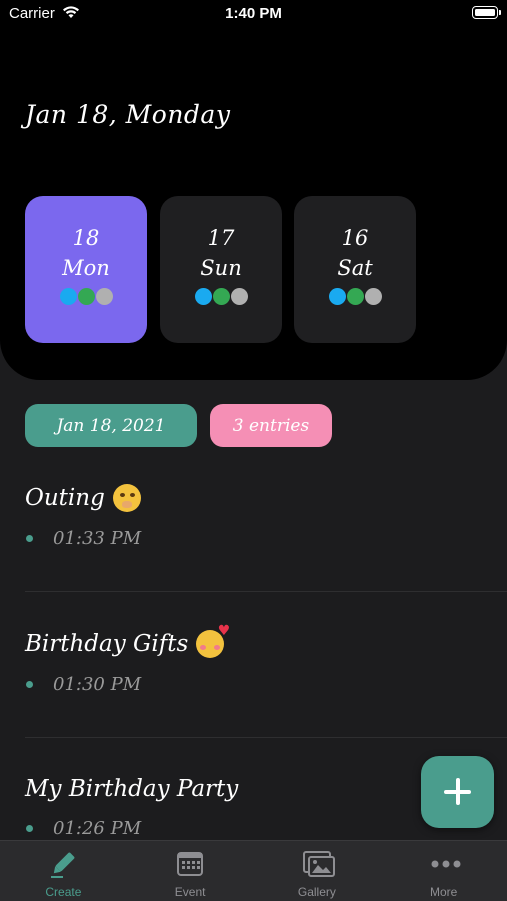 This screenshot has width=507, height=901. What do you see at coordinates (126, 498) in the screenshot?
I see `shushing-face-emoji-icon` at bounding box center [126, 498].